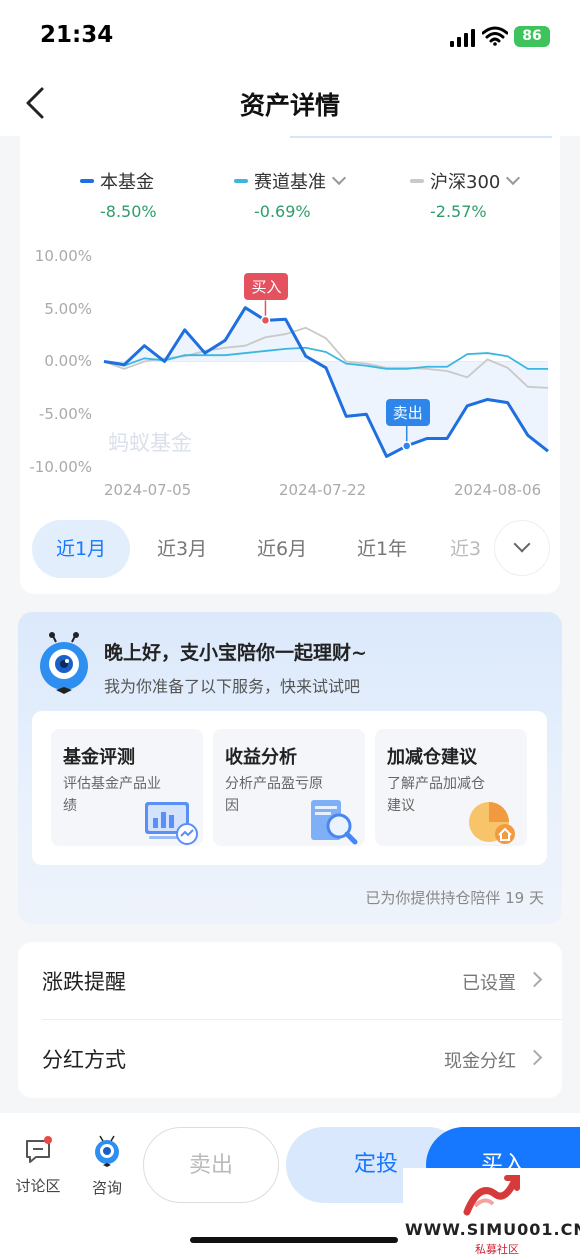  What do you see at coordinates (492, 823) in the screenshot?
I see `pie-house-icon` at bounding box center [492, 823].